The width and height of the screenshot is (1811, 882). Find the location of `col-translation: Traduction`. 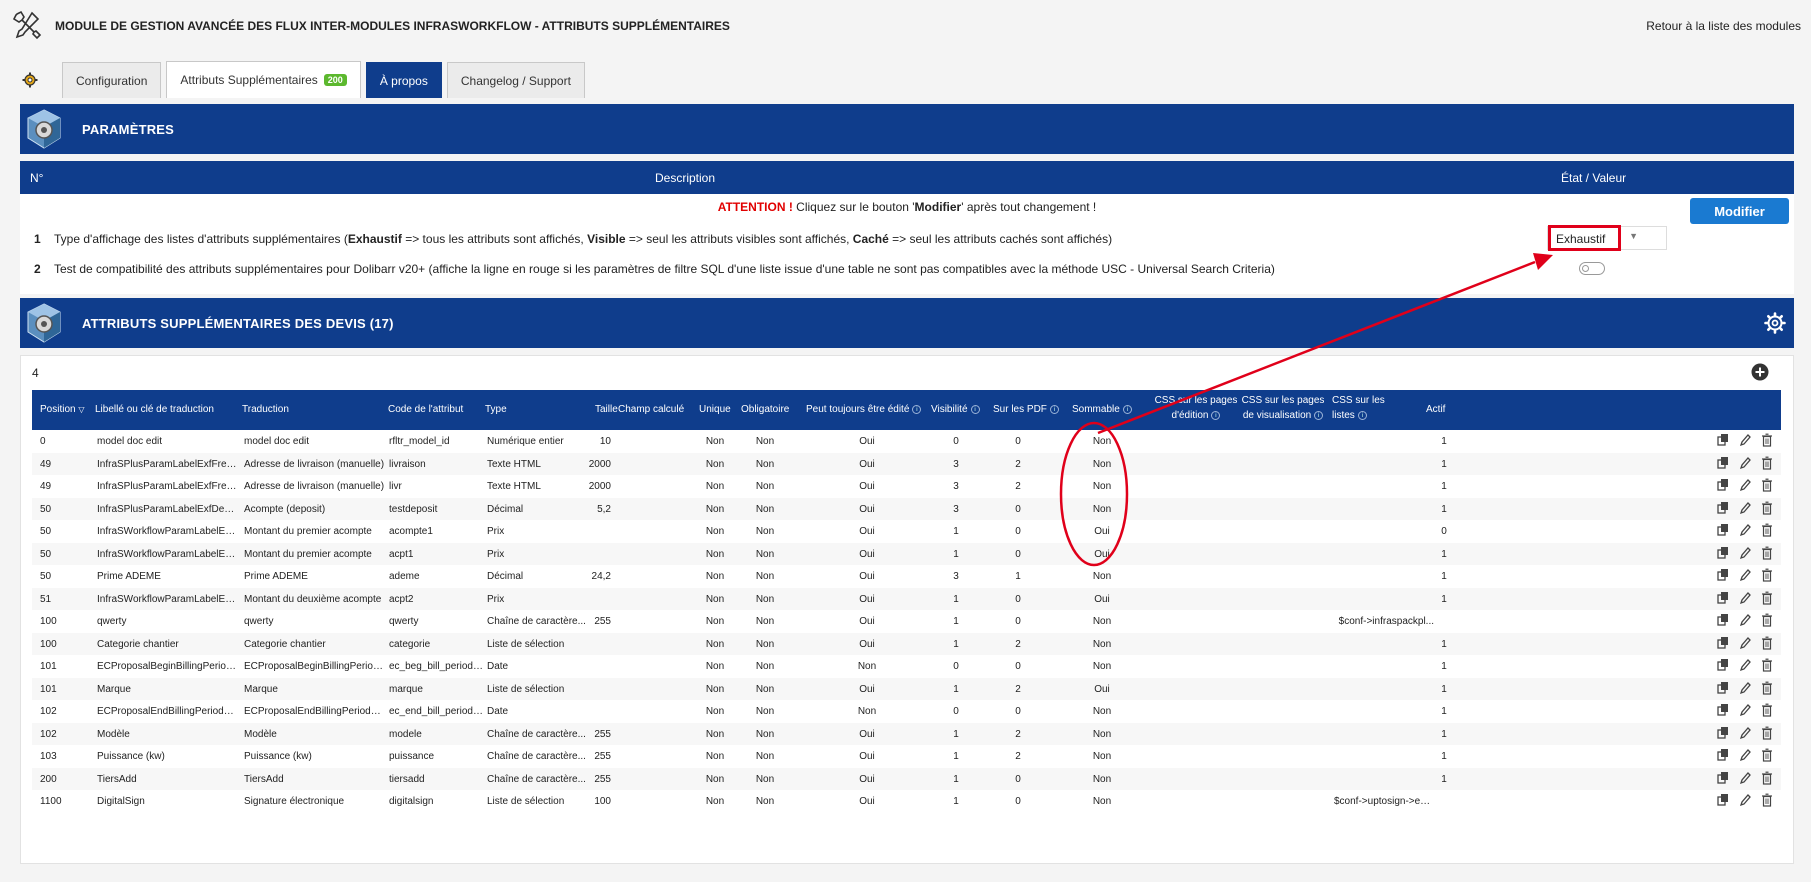

col-translation: Traduction is located at coordinates (265, 409).